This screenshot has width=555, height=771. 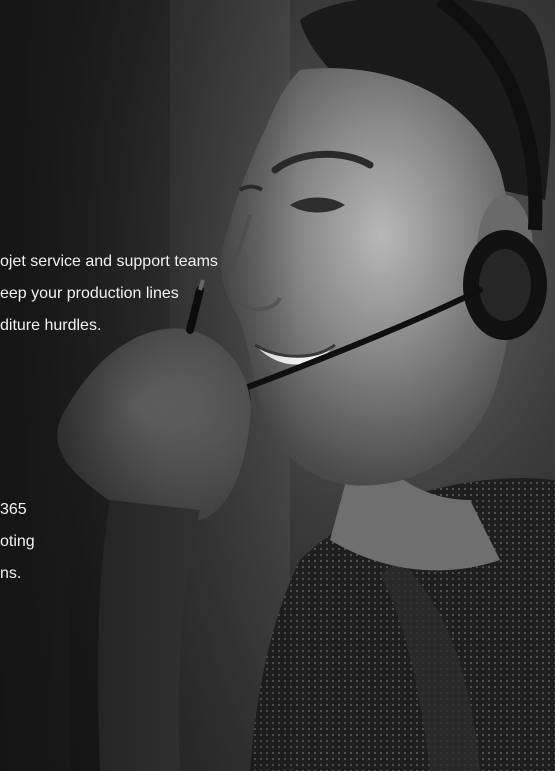 I want to click on intro-line-2: eep your production lines, so click(x=89, y=293).